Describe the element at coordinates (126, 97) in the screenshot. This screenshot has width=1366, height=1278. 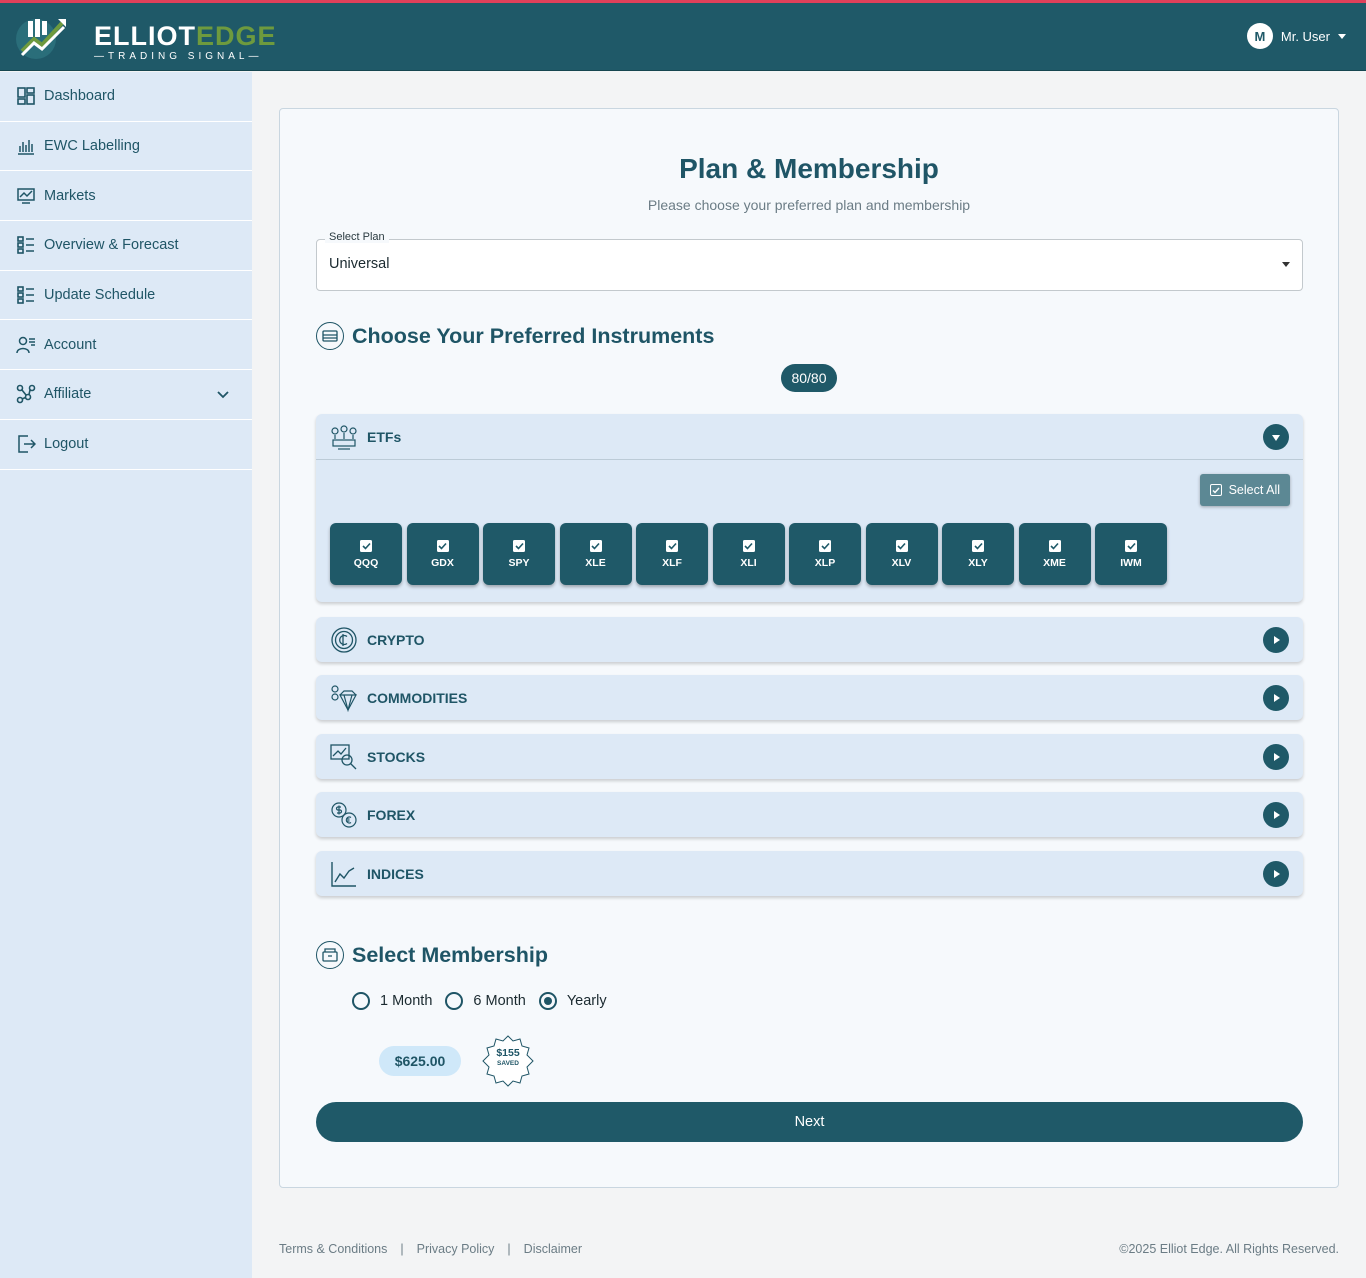
I see `sidebar-item-dashboard: Dashboard` at that location.